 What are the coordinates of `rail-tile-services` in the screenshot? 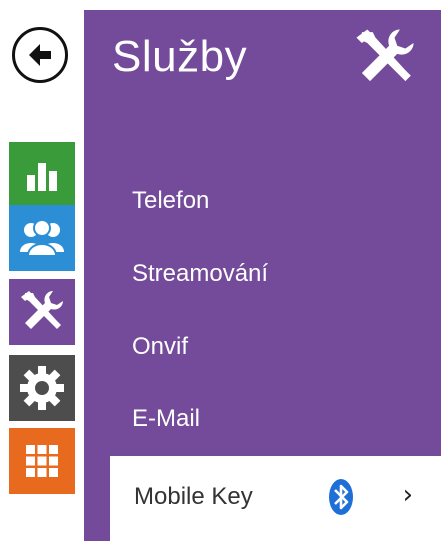 It's located at (42, 312).